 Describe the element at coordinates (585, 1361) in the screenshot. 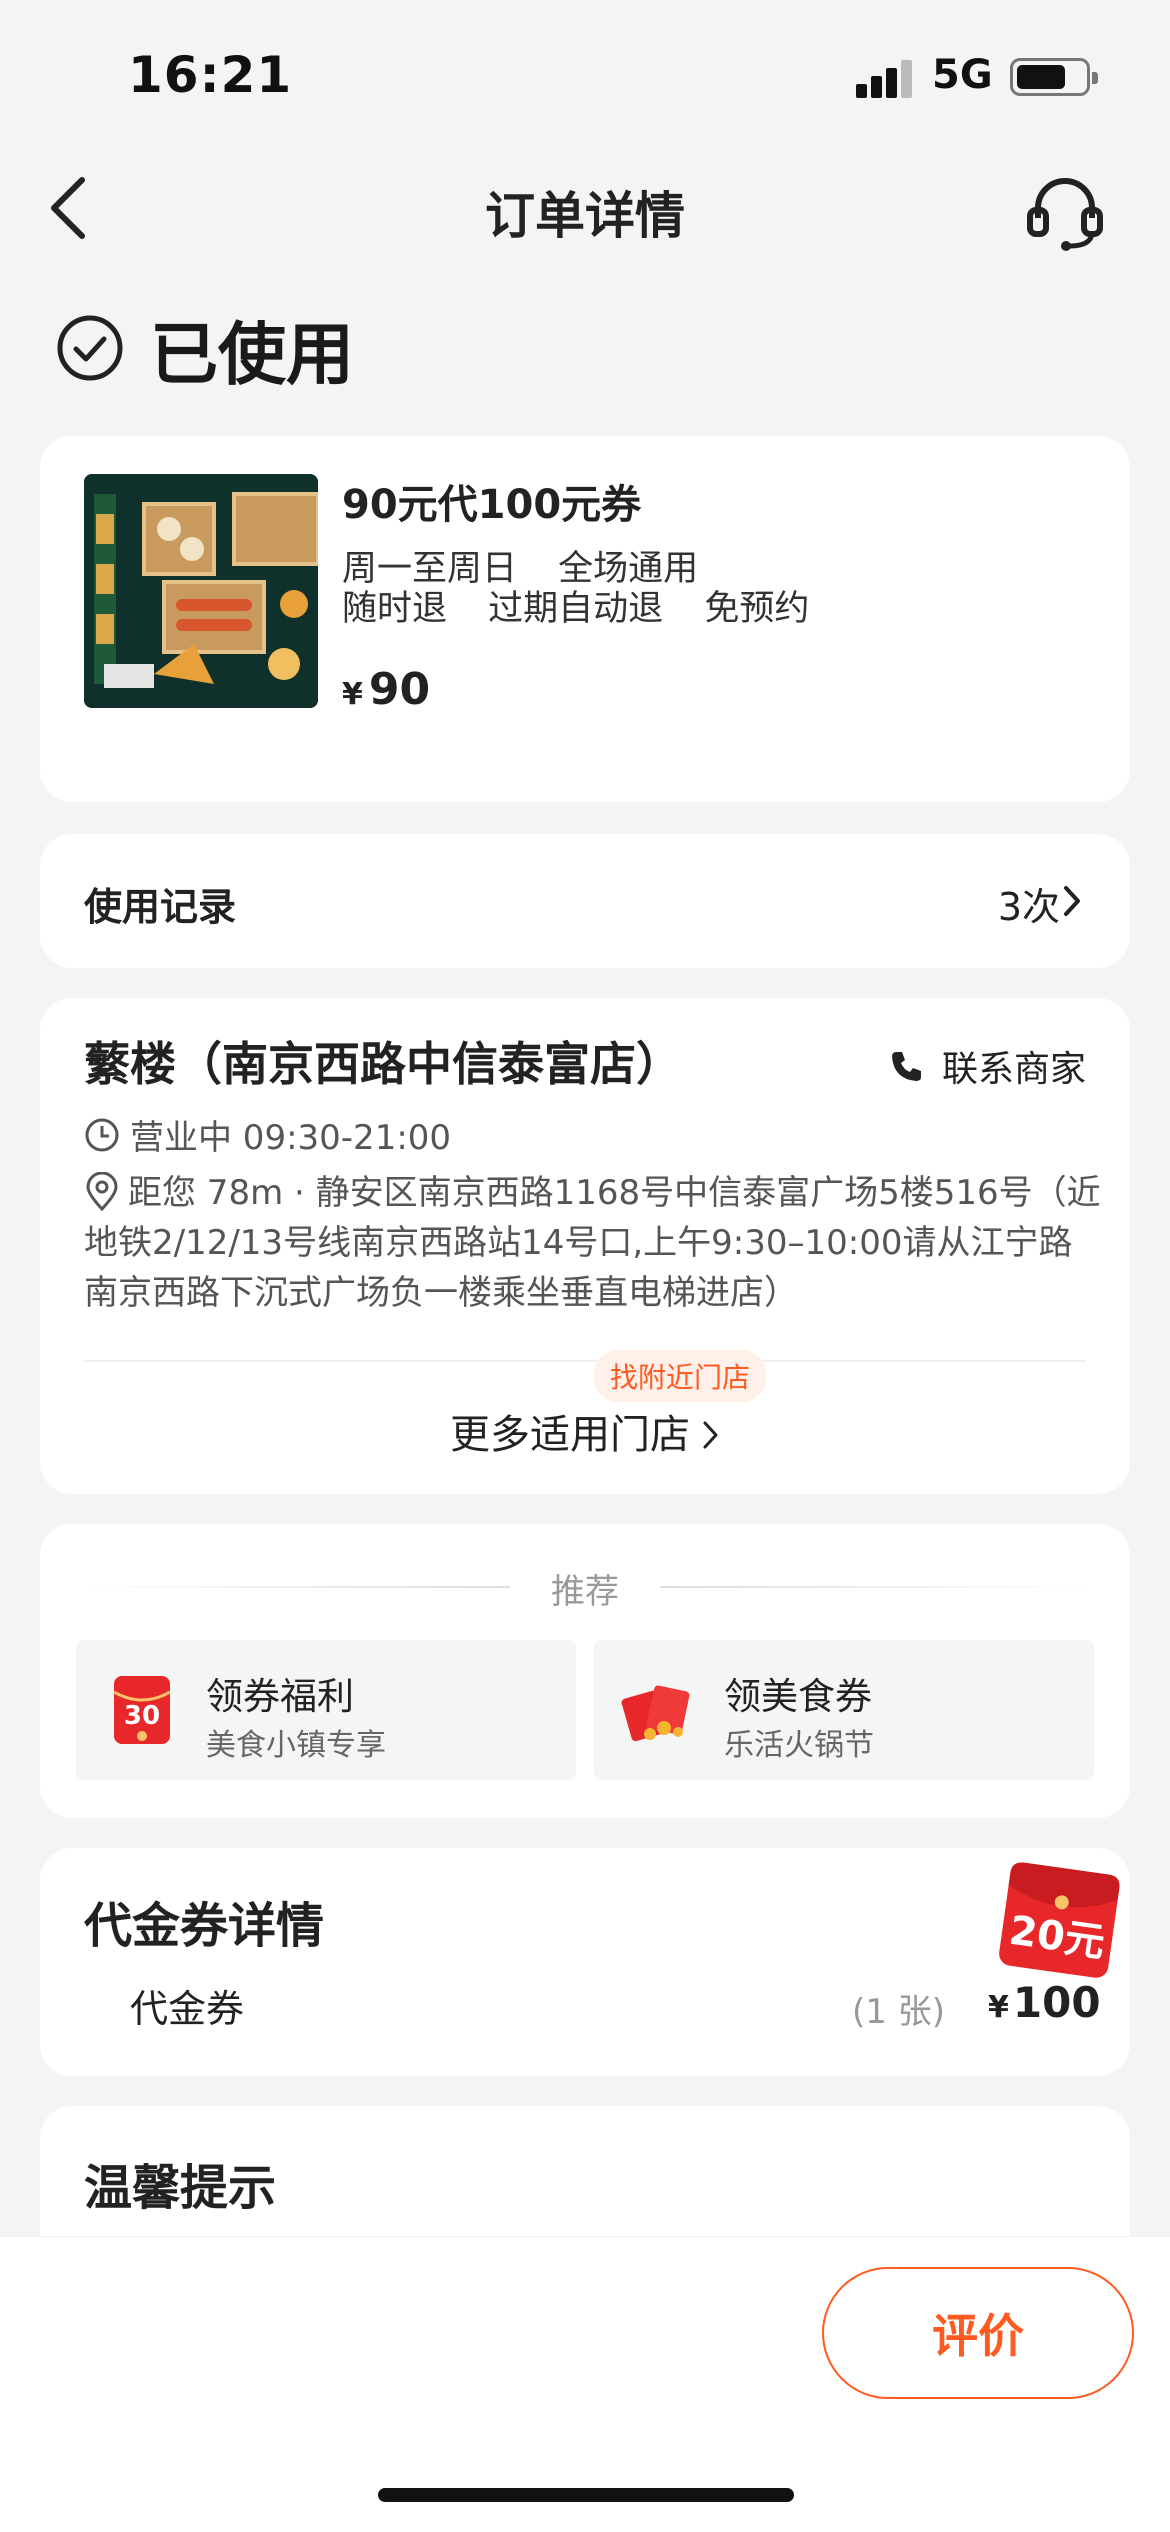

I see `divider` at that location.